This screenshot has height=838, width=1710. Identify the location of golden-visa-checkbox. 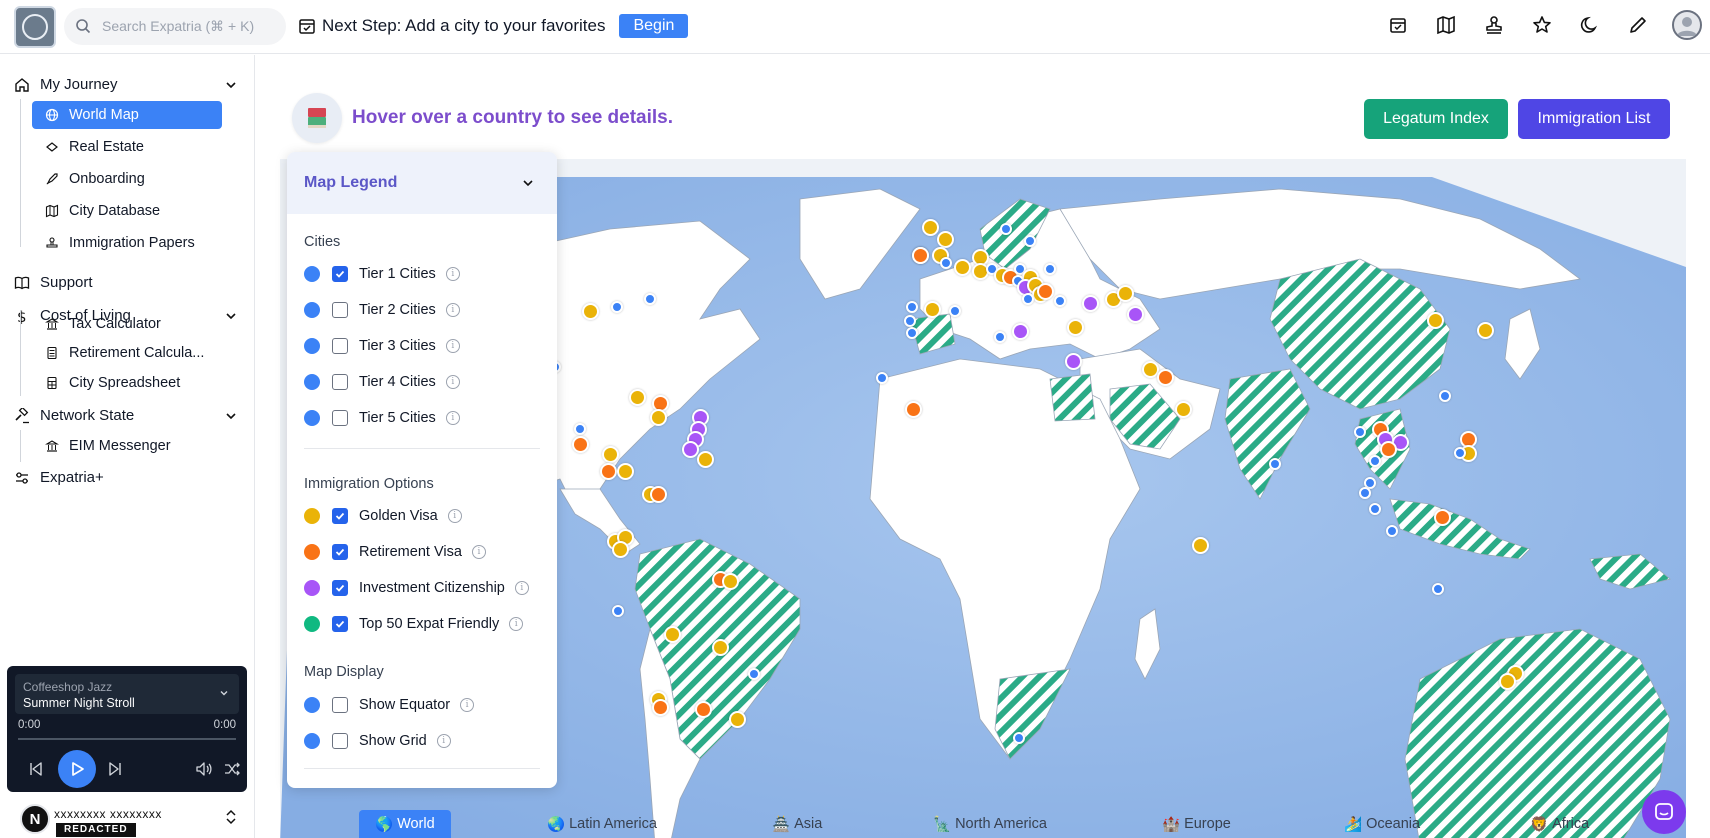
(340, 516).